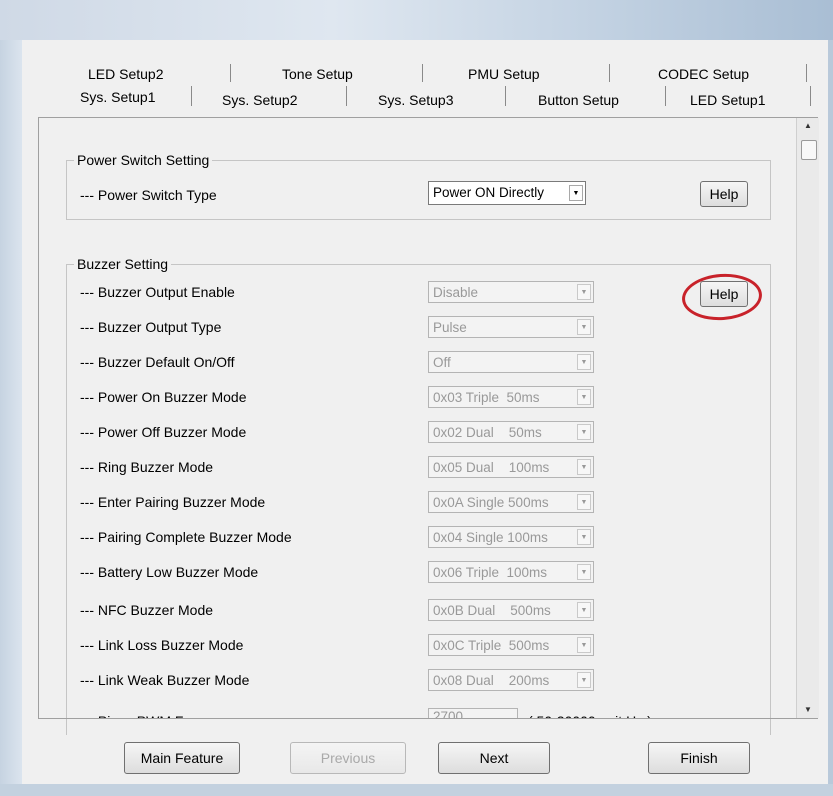 Image resolution: width=833 pixels, height=796 pixels. I want to click on previous-label: Previous, so click(348, 758).